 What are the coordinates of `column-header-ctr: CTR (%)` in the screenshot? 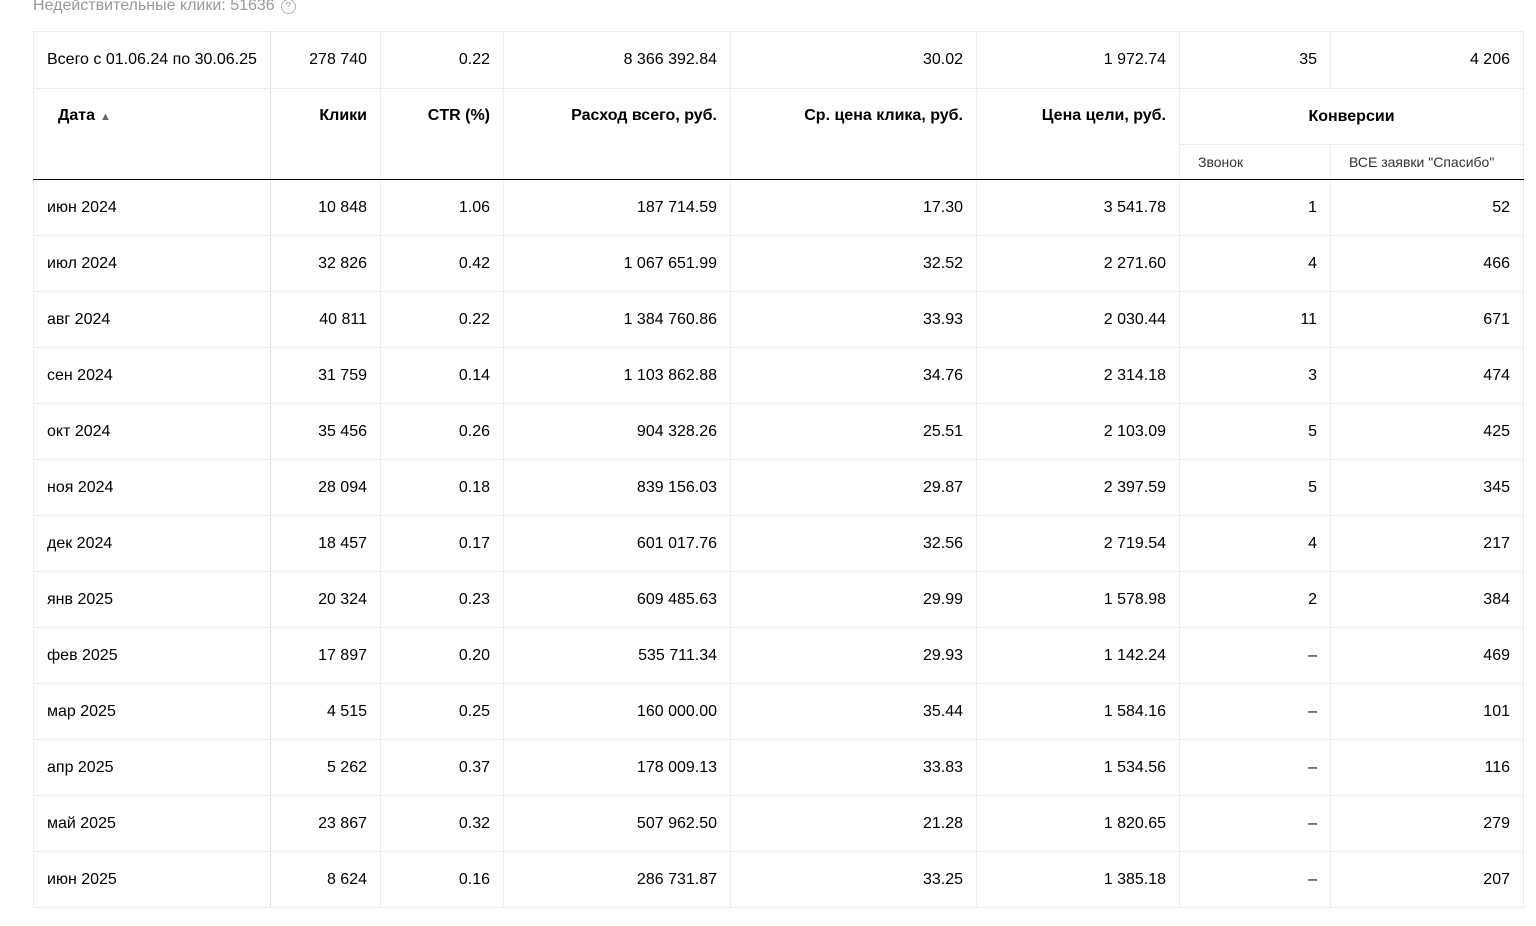 It's located at (442, 134).